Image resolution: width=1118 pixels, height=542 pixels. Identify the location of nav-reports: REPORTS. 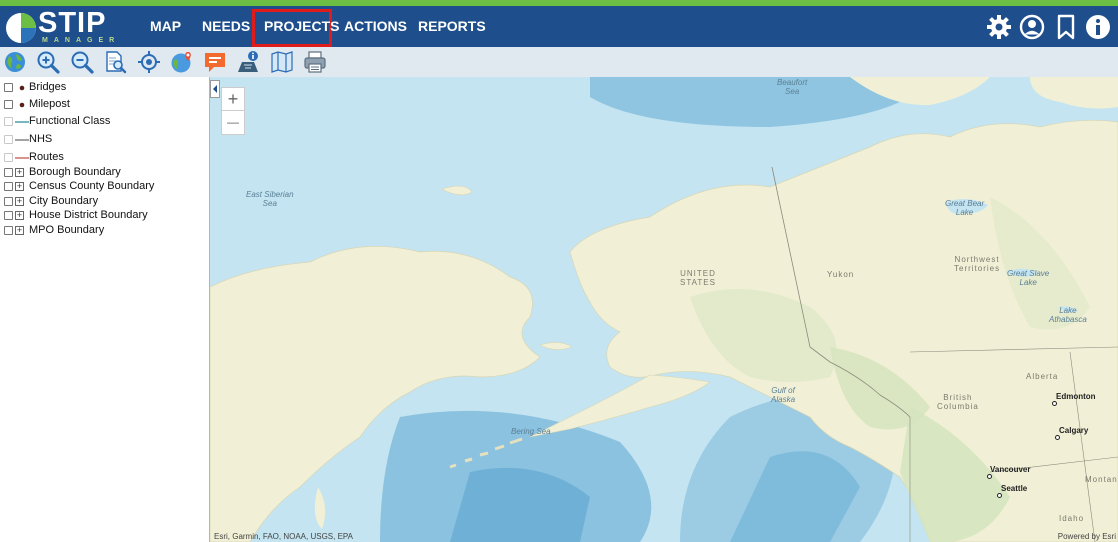
(452, 26).